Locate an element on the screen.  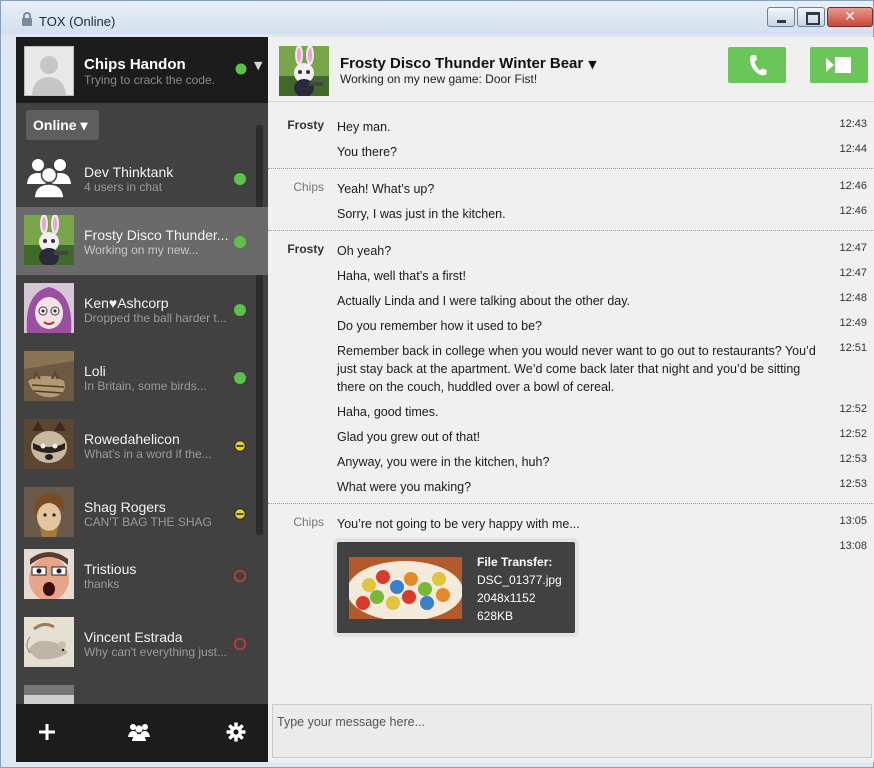
message-time: 12:47 is located at coordinates (853, 273).